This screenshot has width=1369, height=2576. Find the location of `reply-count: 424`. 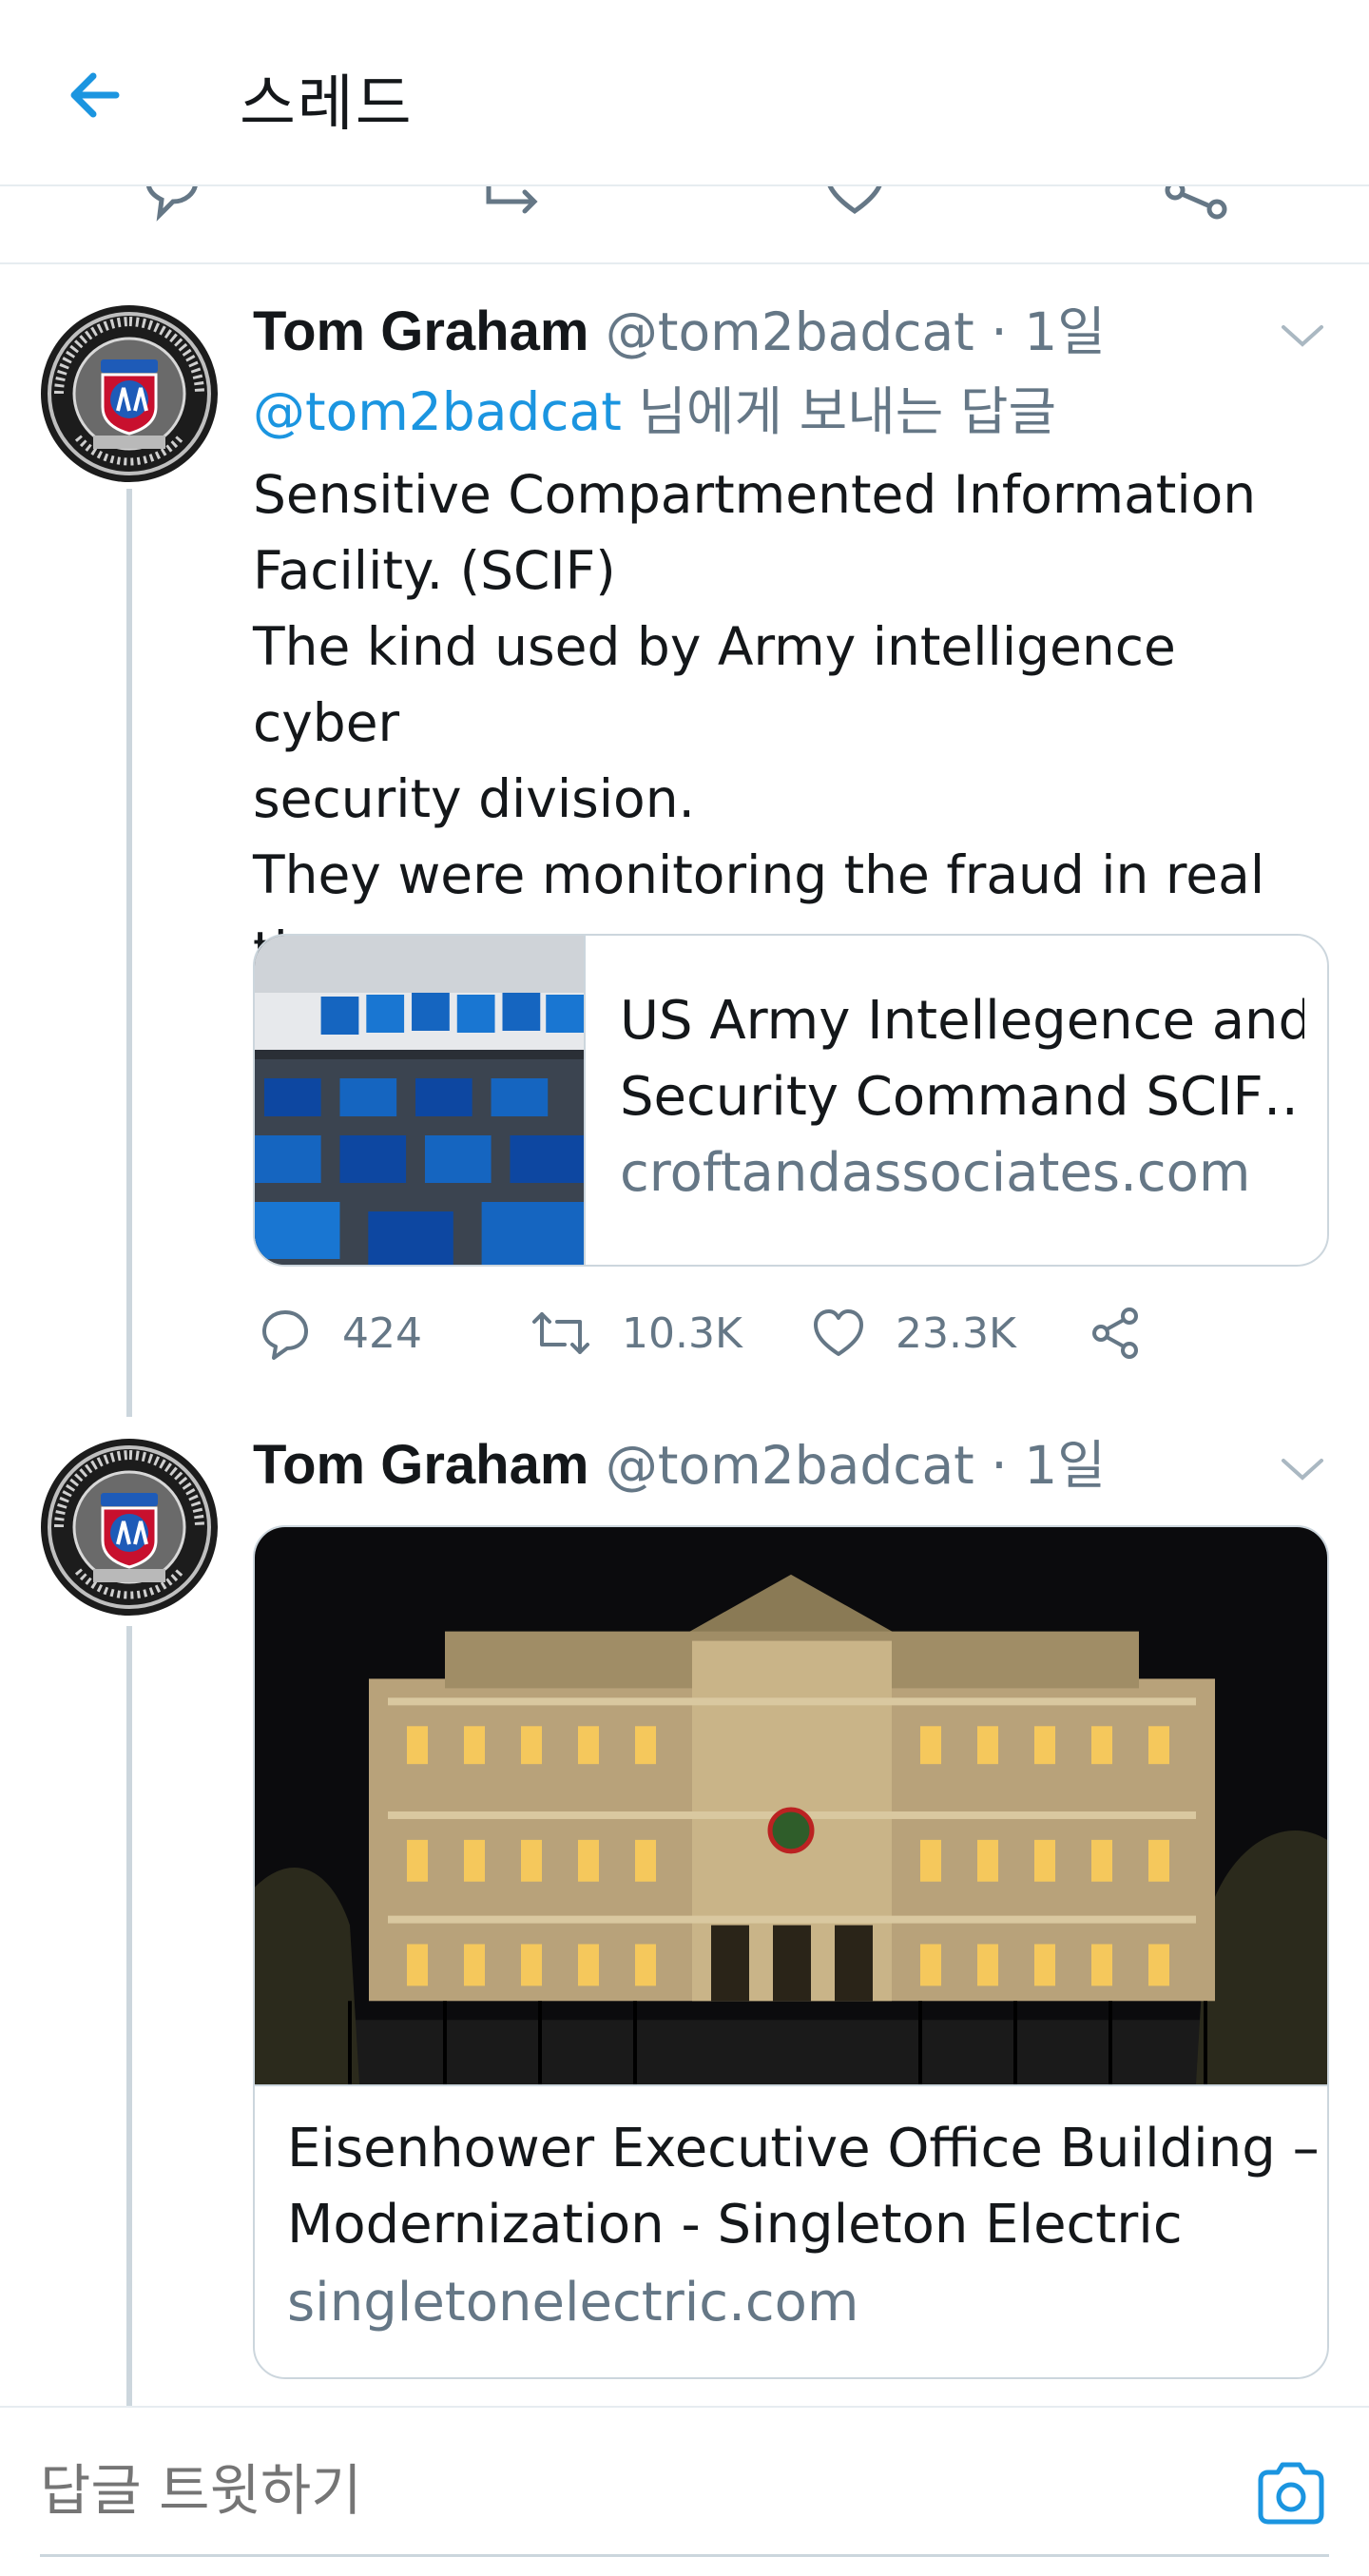

reply-count: 424 is located at coordinates (382, 1333).